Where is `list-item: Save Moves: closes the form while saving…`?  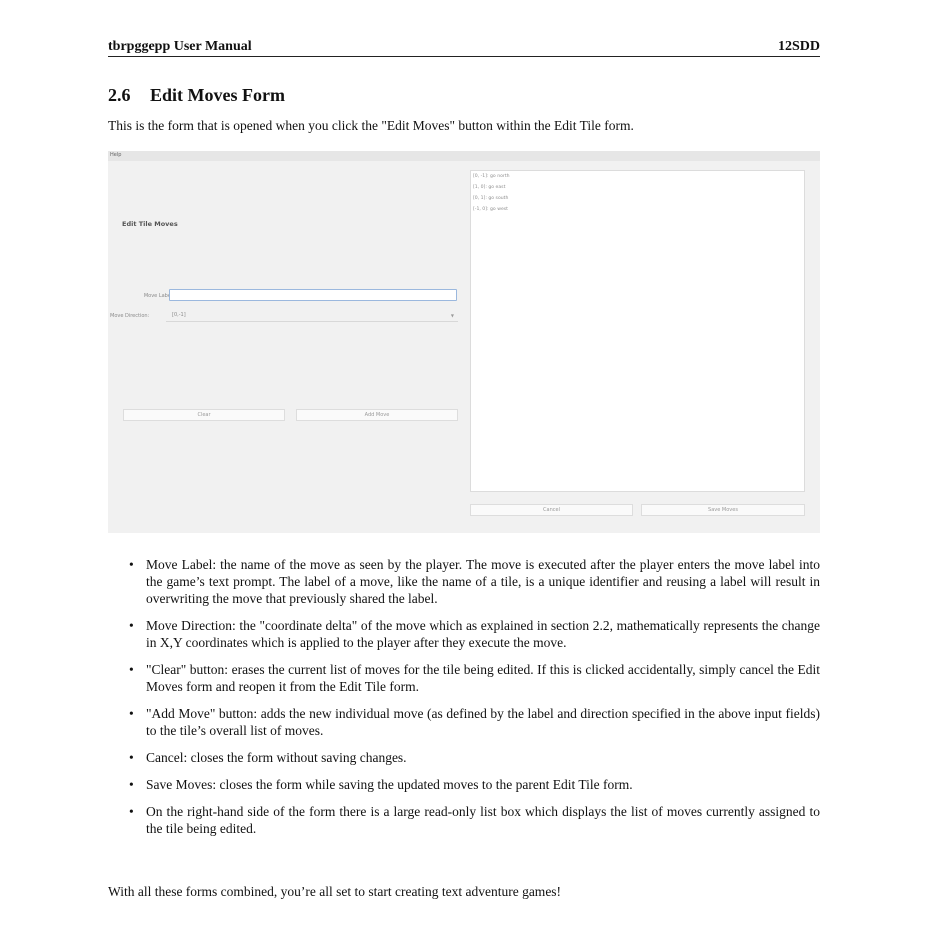 list-item: Save Moves: closes the form while saving… is located at coordinates (474, 784).